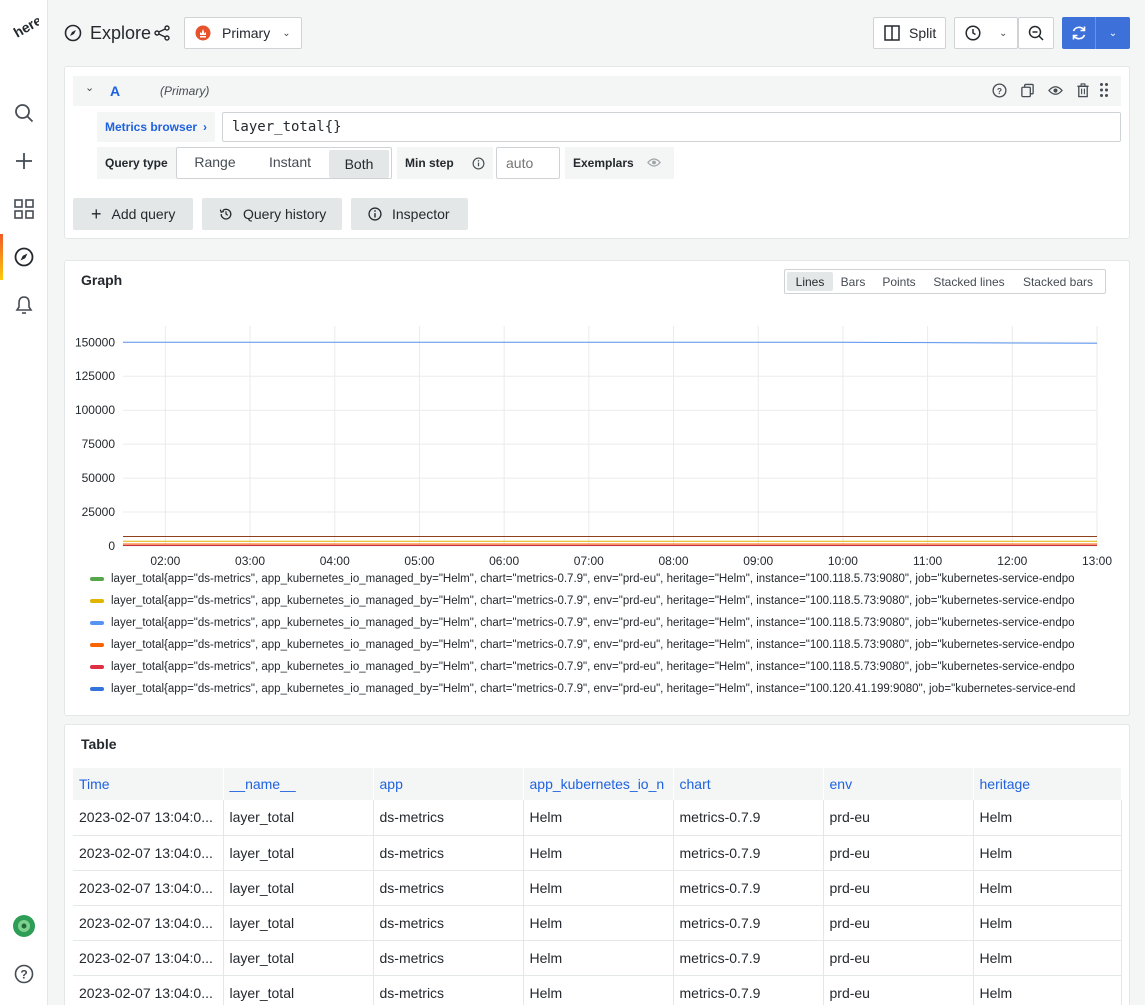 Image resolution: width=1145 pixels, height=1005 pixels. I want to click on query-type-radio-group: Range Instant Both, so click(284, 163).